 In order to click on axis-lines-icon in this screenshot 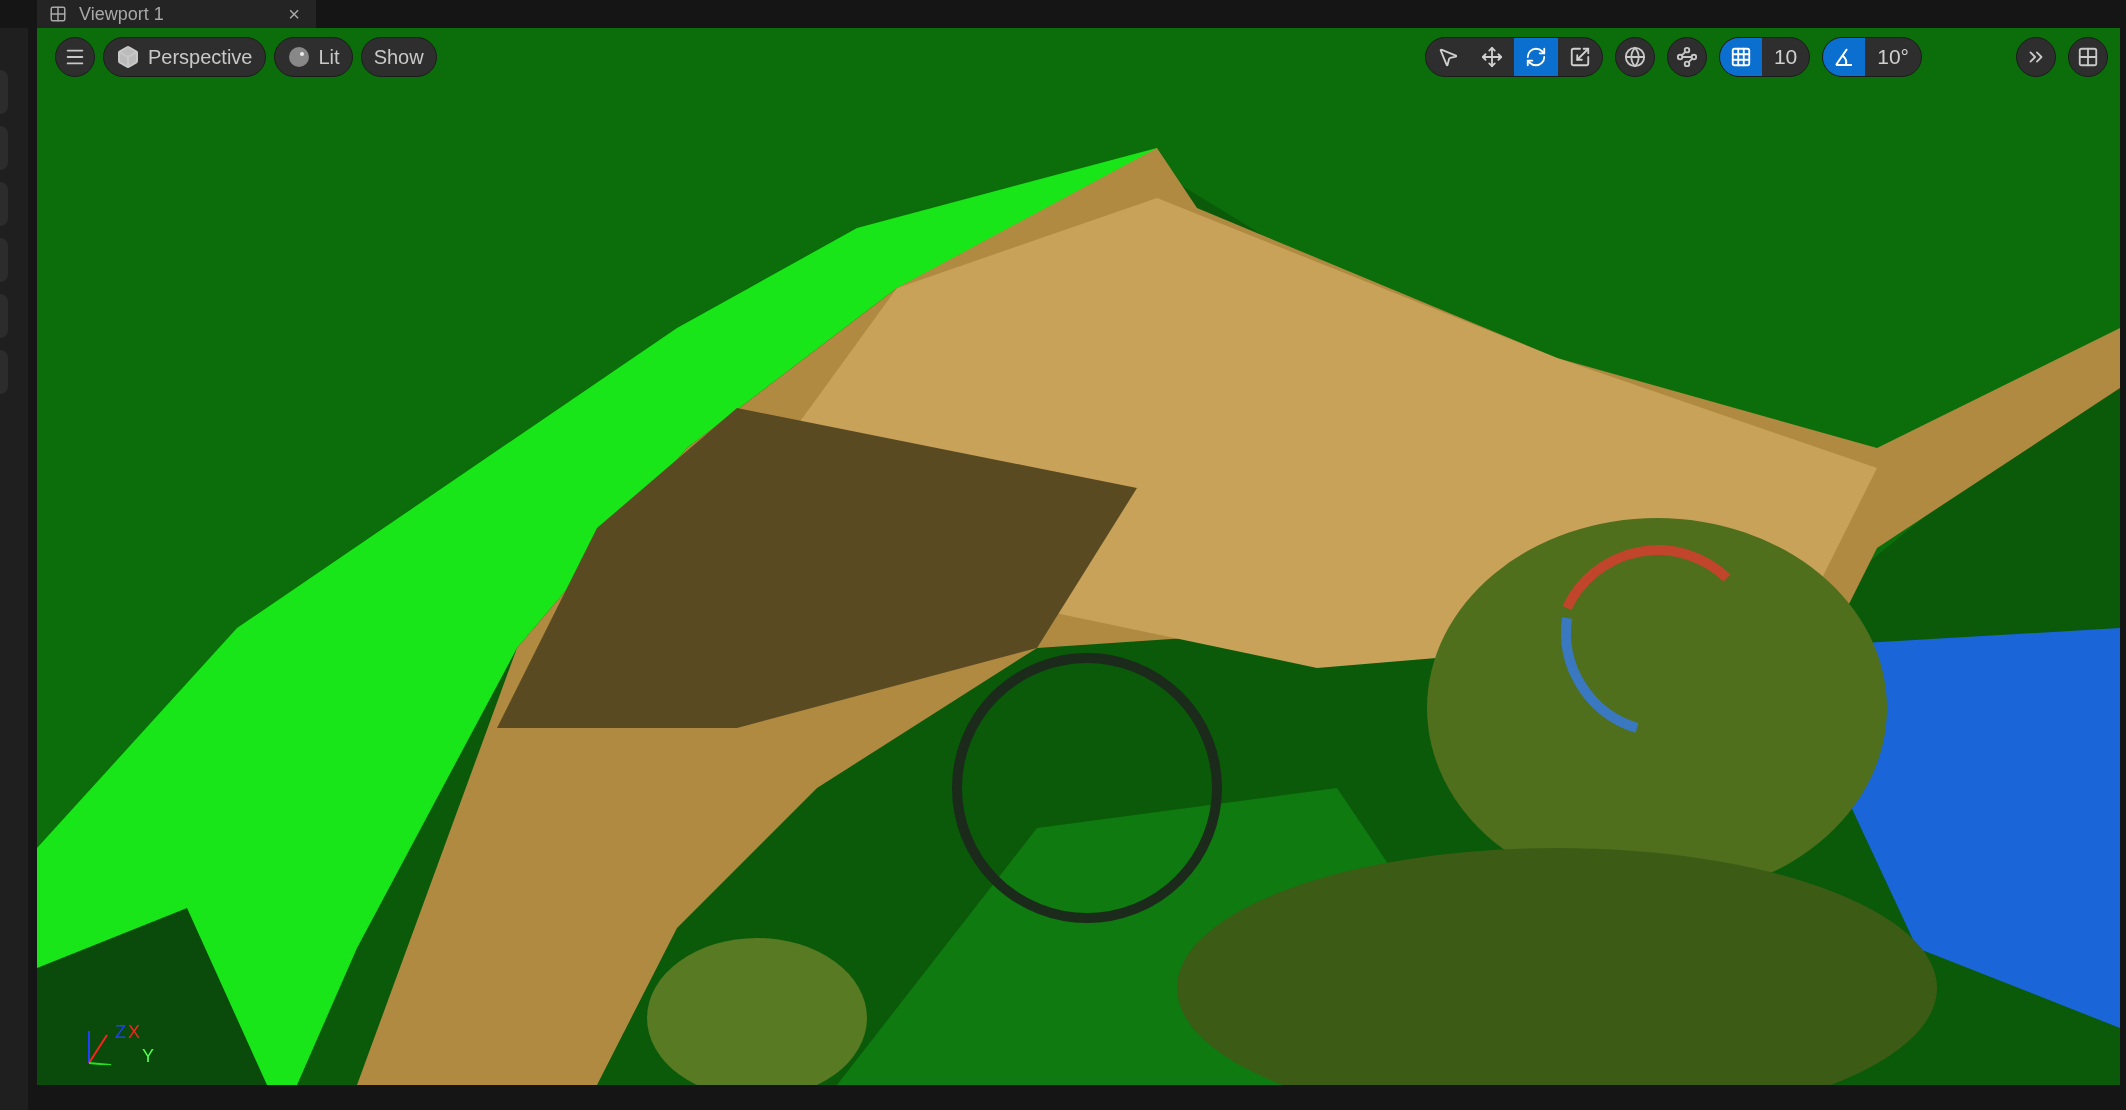, I will do `click(100, 1047)`.